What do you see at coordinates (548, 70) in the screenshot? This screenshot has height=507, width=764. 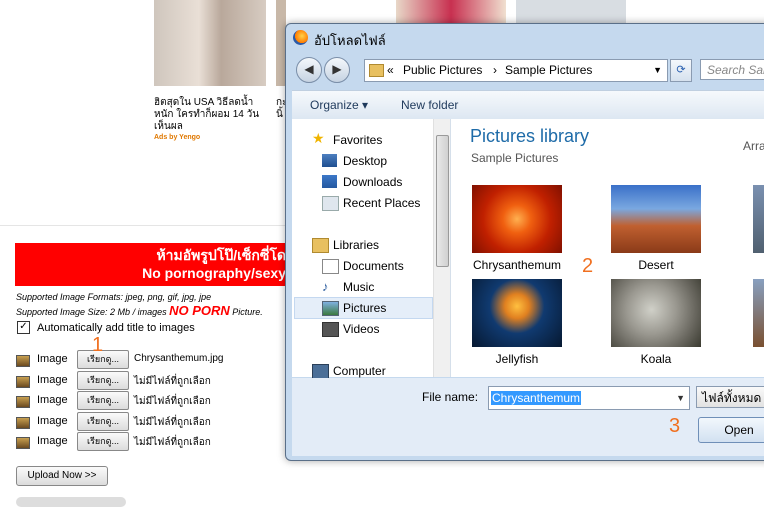 I see `breadcrumb-sample-pictures: Sample Pictures` at bounding box center [548, 70].